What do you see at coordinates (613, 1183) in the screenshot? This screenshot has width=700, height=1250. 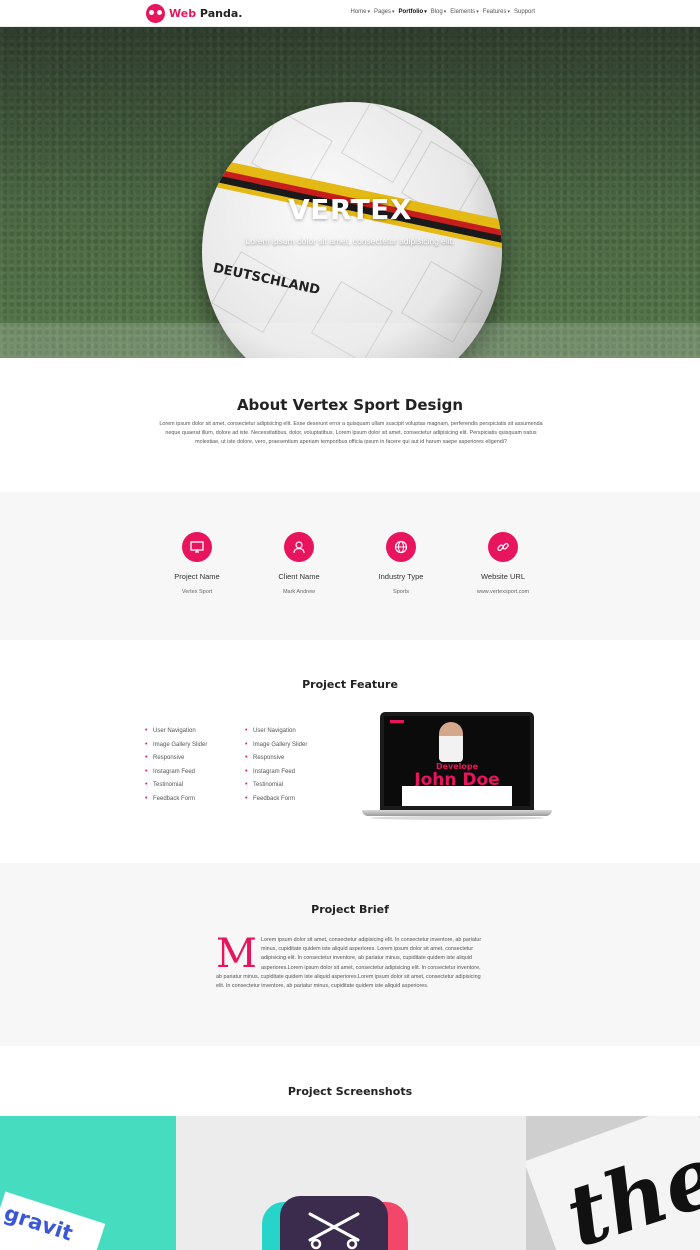 I see `screenshot-3: the` at bounding box center [613, 1183].